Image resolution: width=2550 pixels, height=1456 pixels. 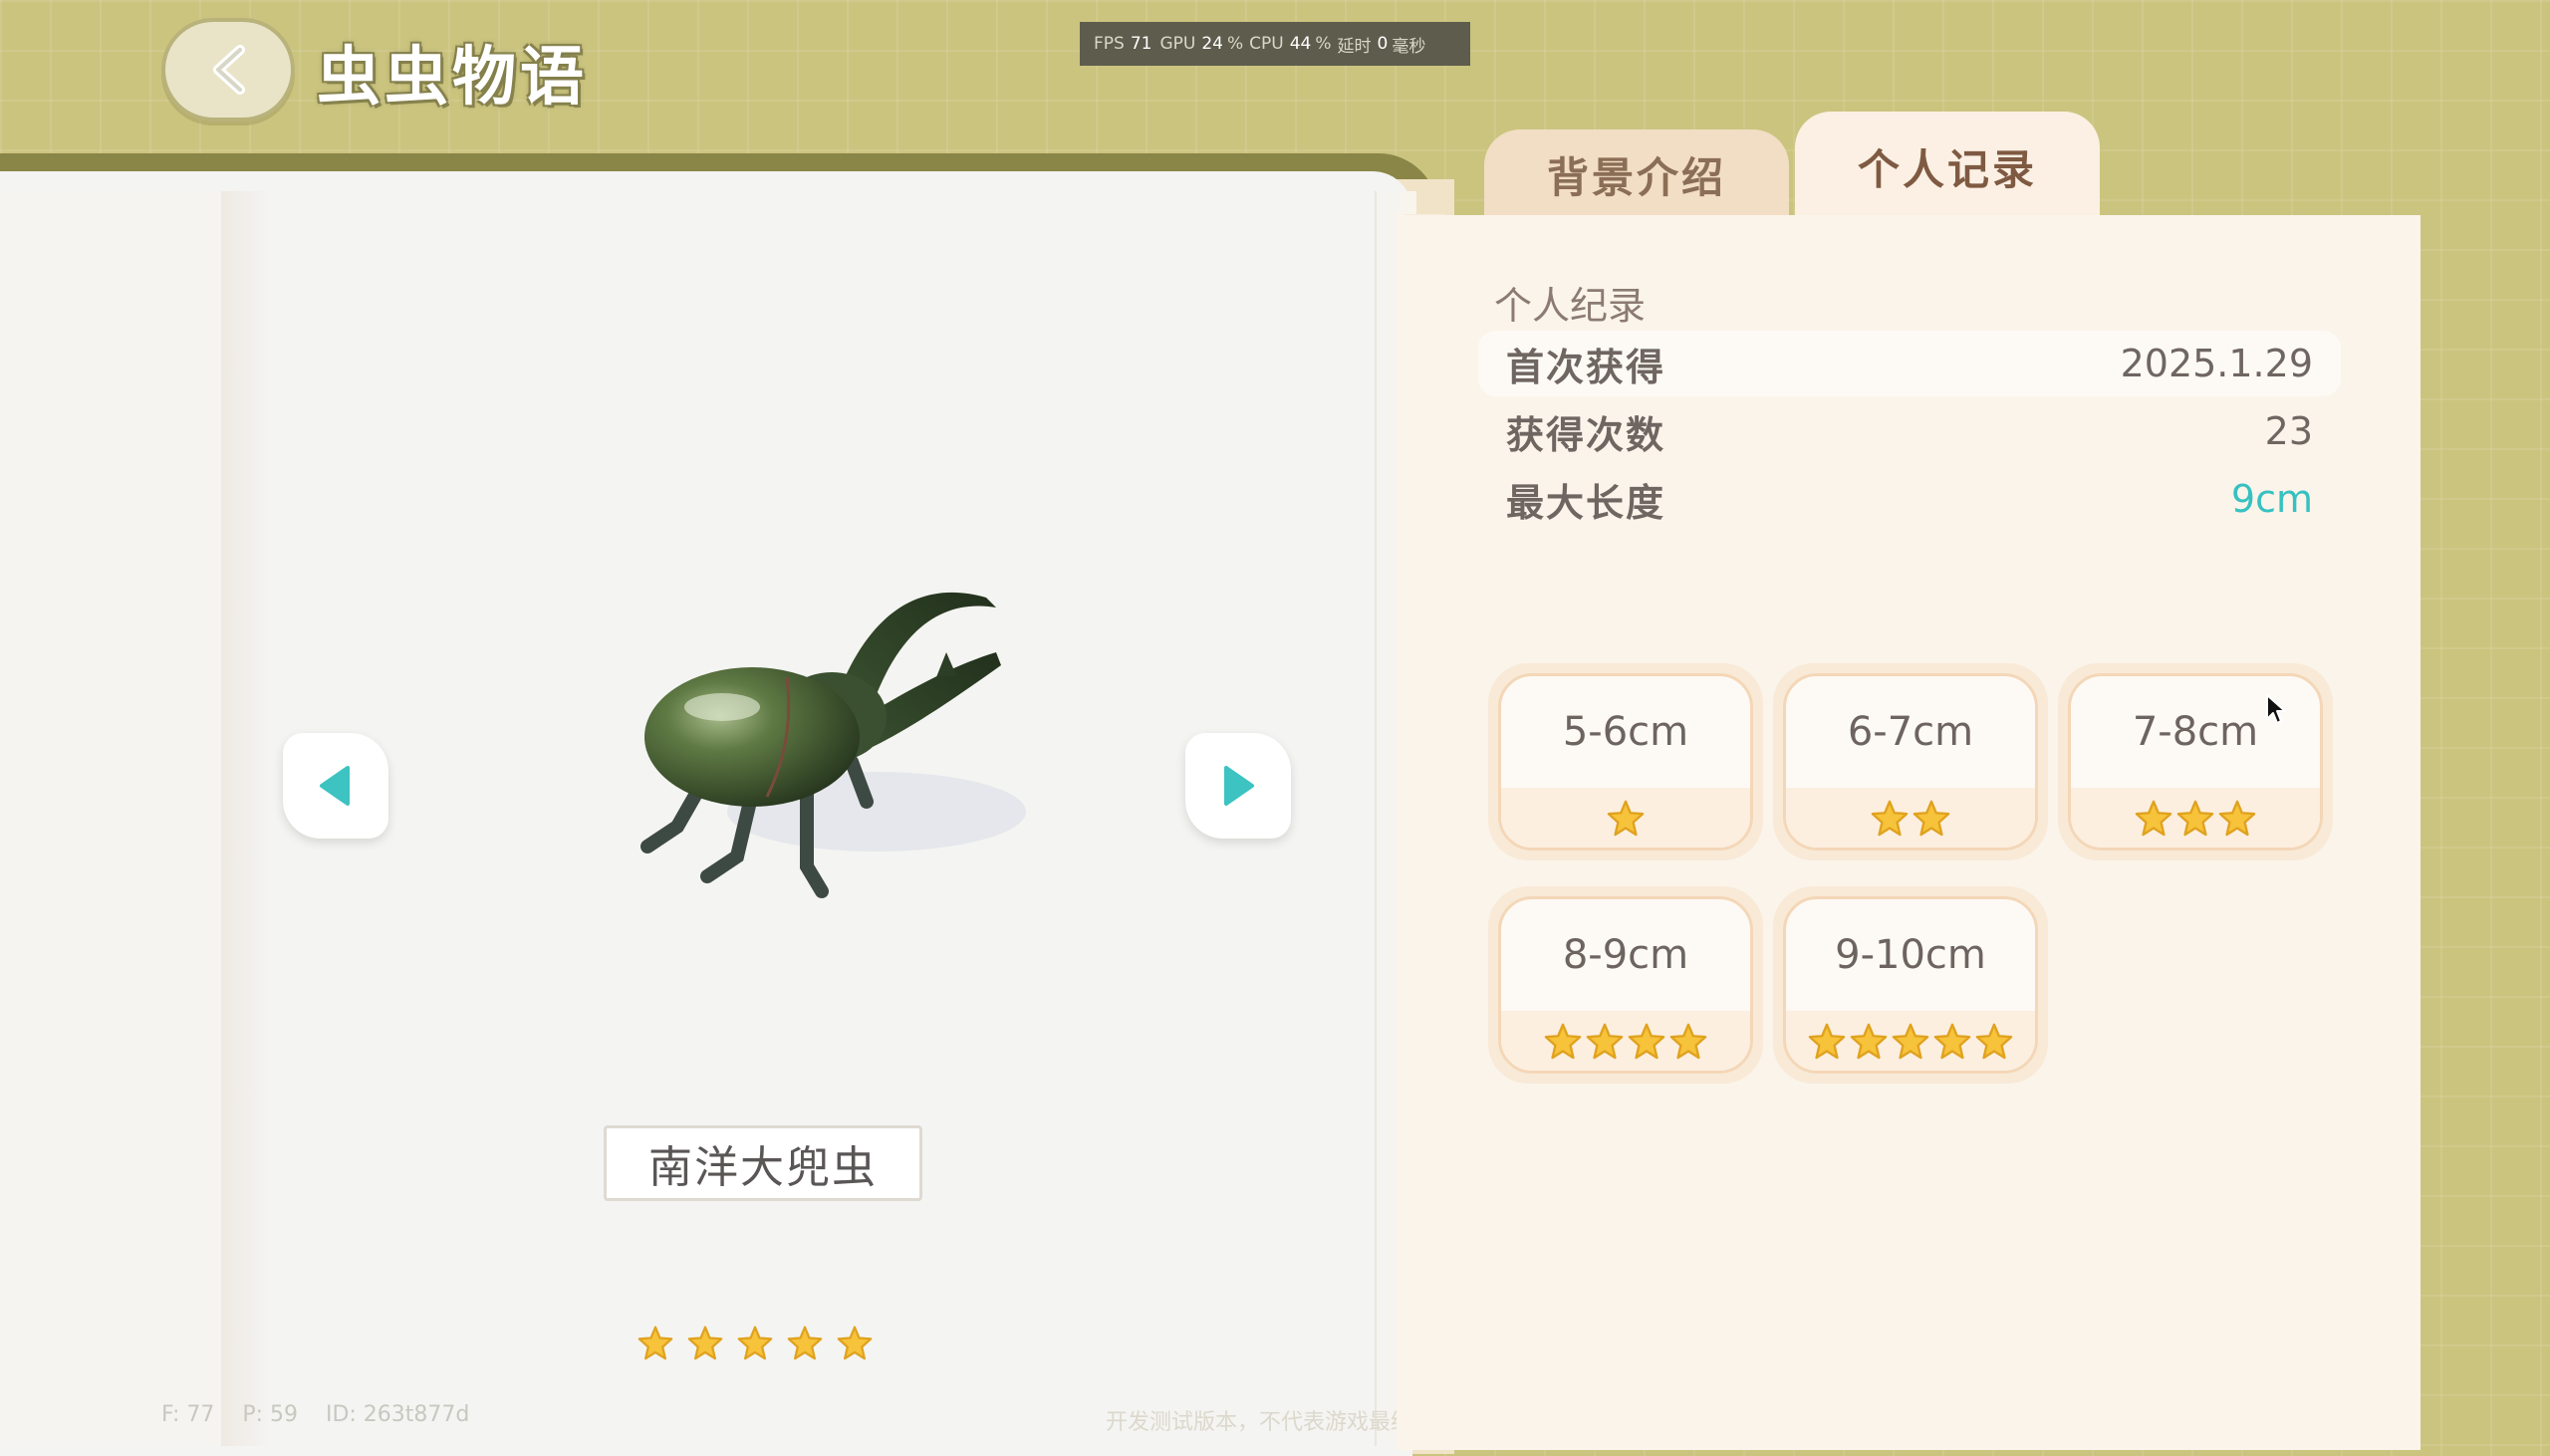 I want to click on performance-overlay: FPS 71 GPU 24 % CPU 44 % 延时 0 毫秒, so click(x=1275, y=44).